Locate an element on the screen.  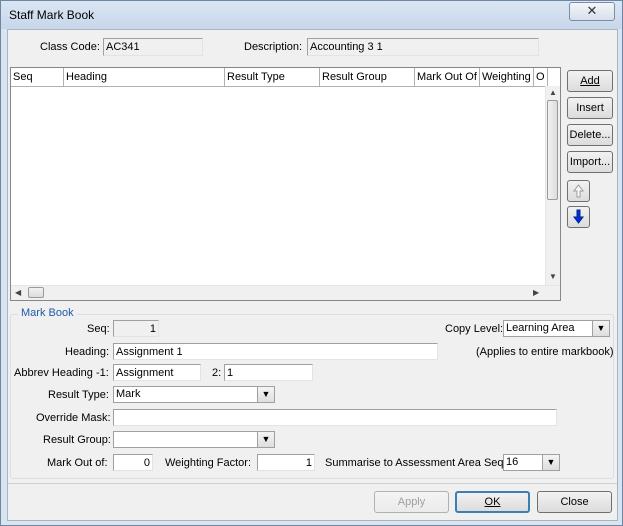
close-icon: ✕ is located at coordinates (592, 10).